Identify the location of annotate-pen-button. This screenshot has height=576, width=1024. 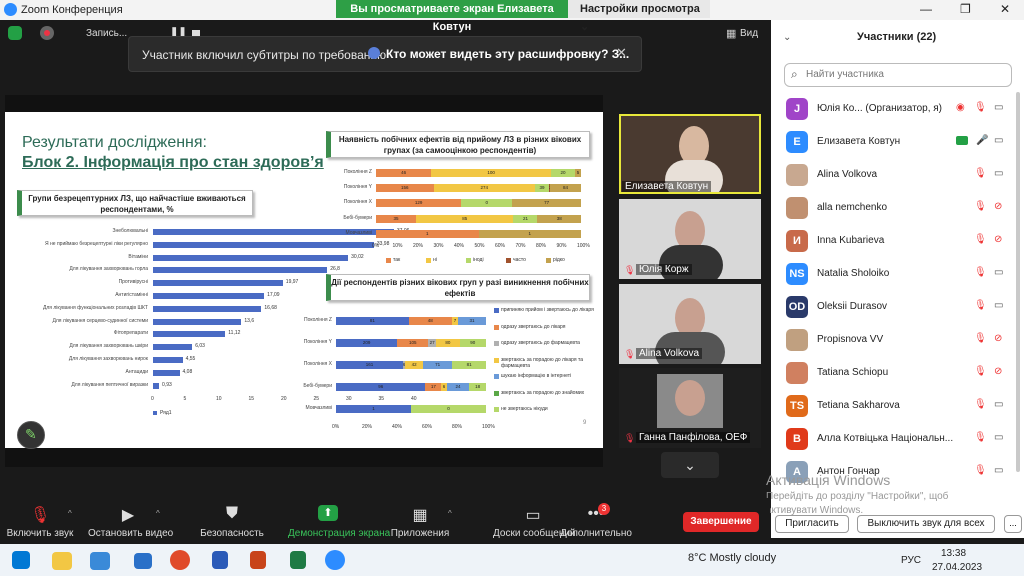
(31, 435).